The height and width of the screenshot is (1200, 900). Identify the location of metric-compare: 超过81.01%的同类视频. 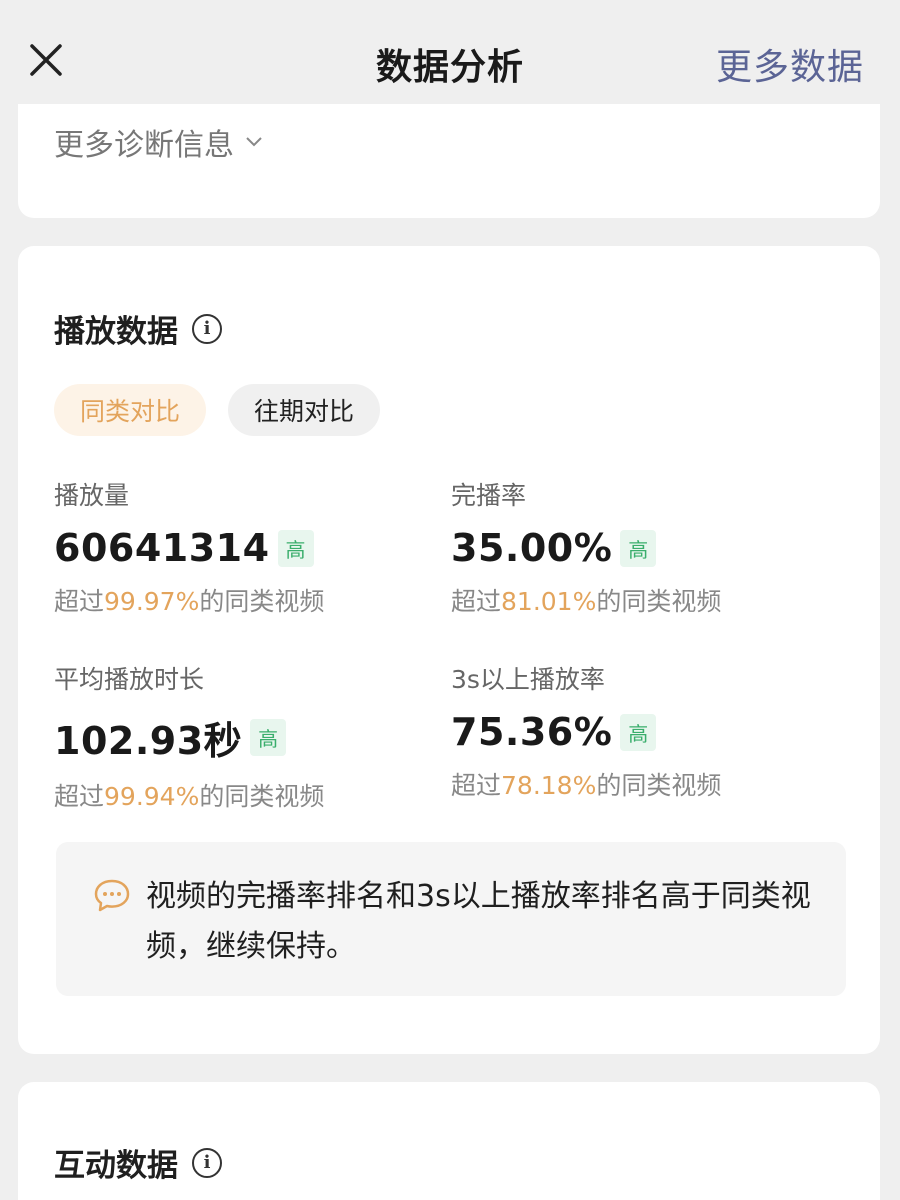
(641, 600).